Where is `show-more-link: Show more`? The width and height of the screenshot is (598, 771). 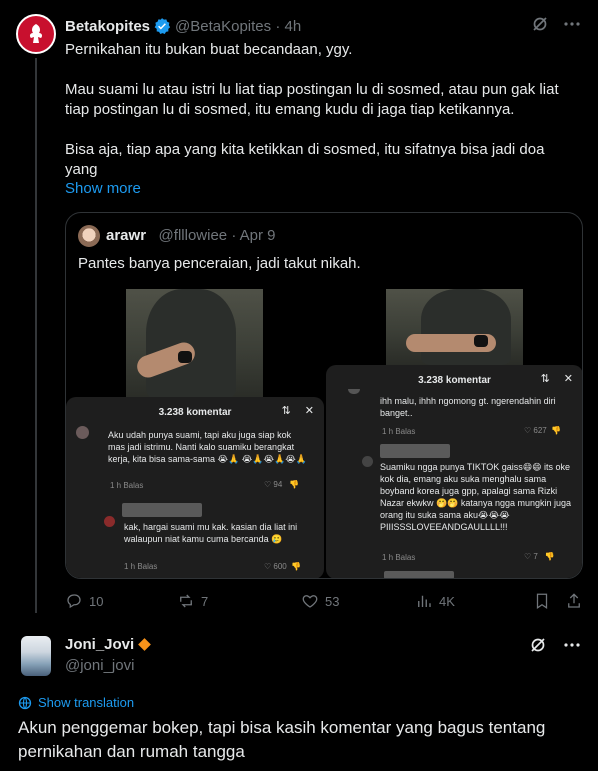
show-more-link: Show more is located at coordinates (103, 188).